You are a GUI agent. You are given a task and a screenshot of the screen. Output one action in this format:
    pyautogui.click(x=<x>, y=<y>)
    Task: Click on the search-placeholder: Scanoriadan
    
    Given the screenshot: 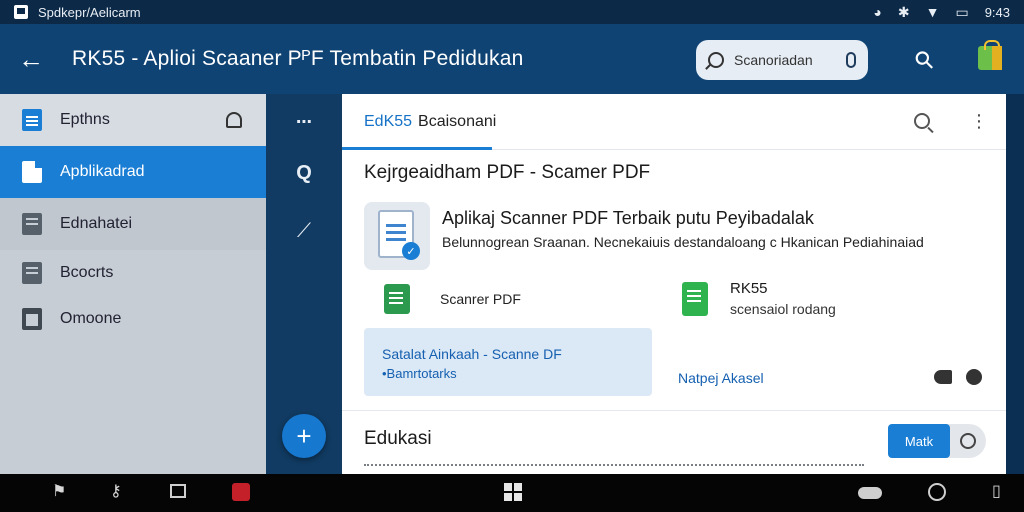 What is the action you would take?
    pyautogui.click(x=773, y=60)
    